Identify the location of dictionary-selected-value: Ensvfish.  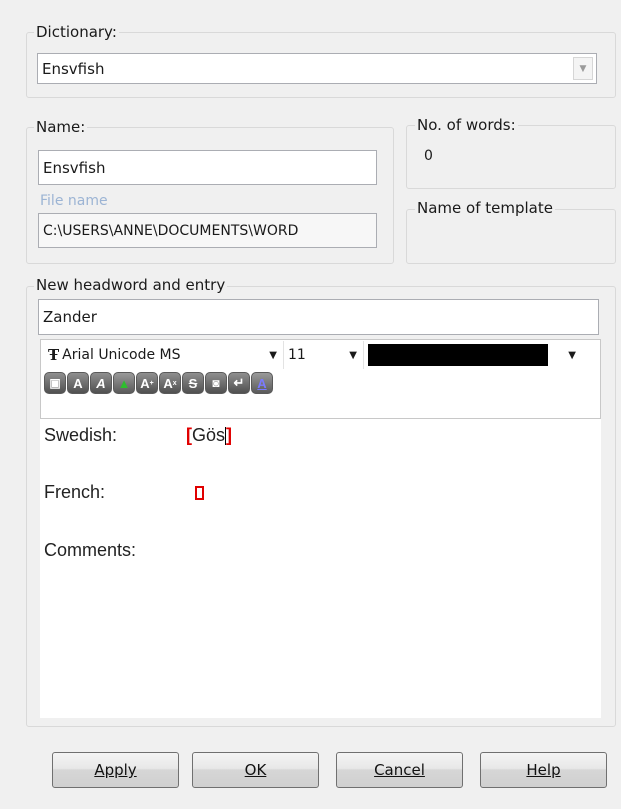
(73, 68).